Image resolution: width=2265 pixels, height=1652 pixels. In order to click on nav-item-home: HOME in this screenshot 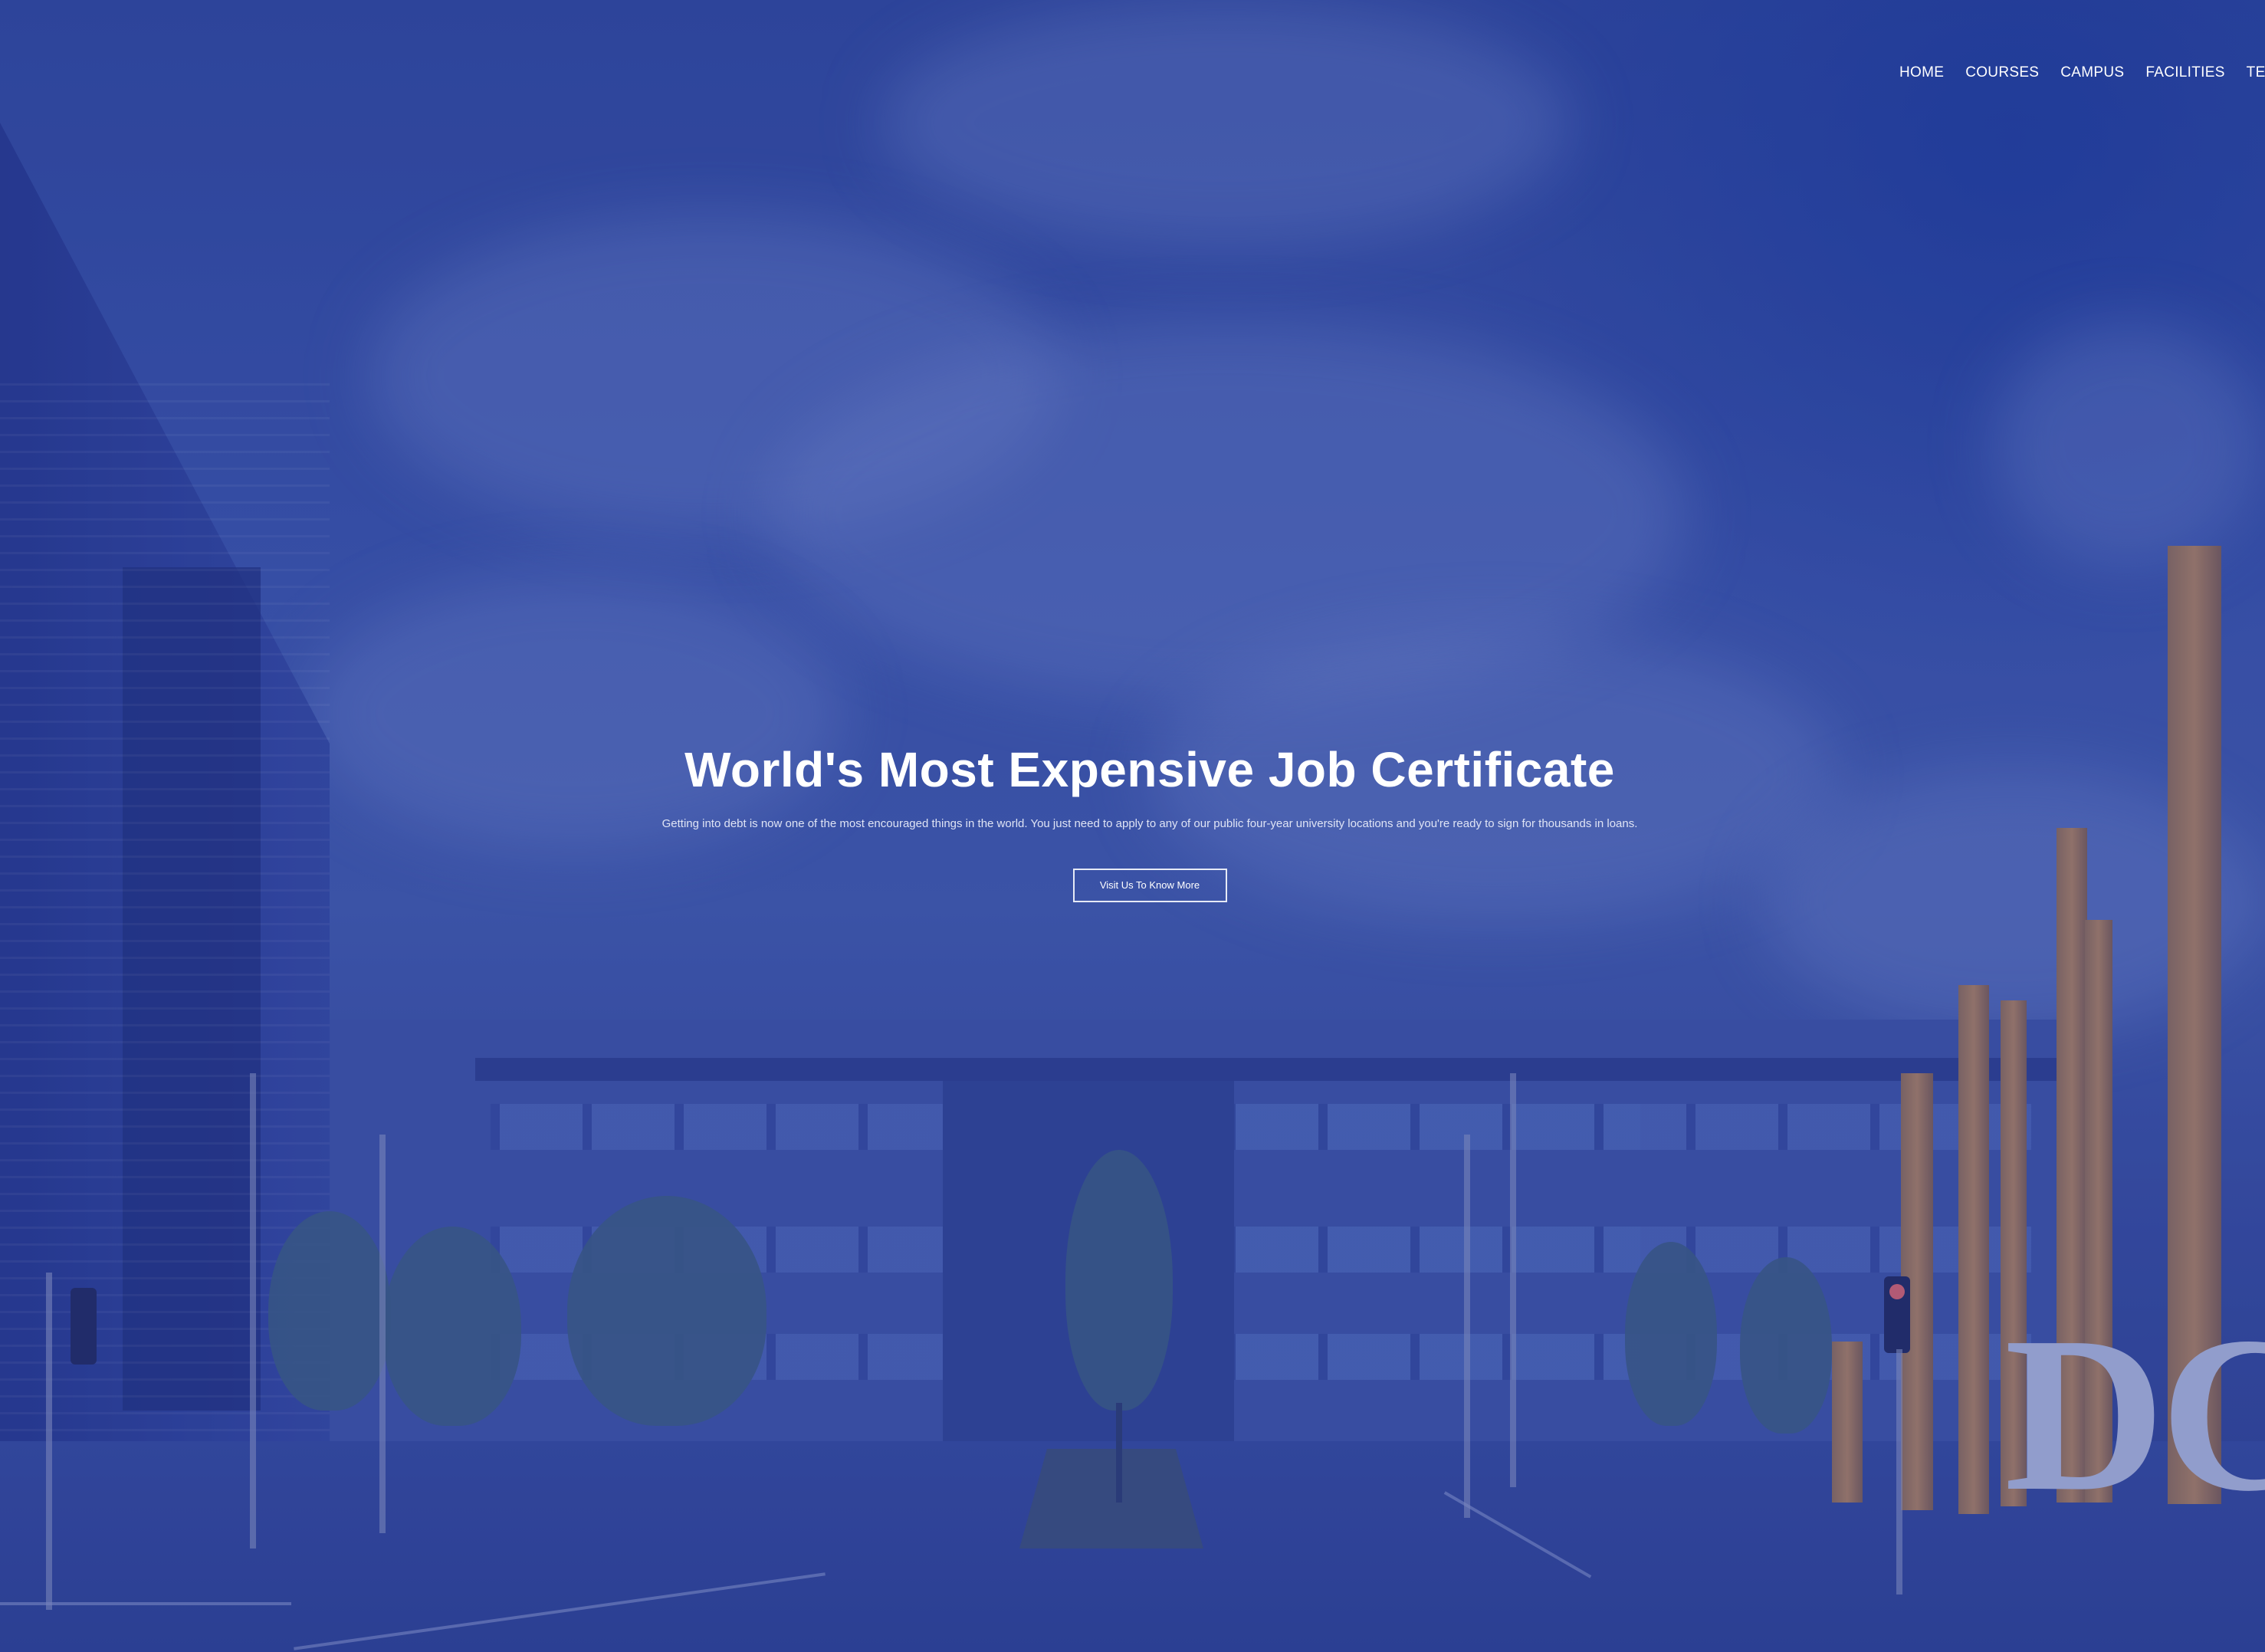, I will do `click(1921, 72)`.